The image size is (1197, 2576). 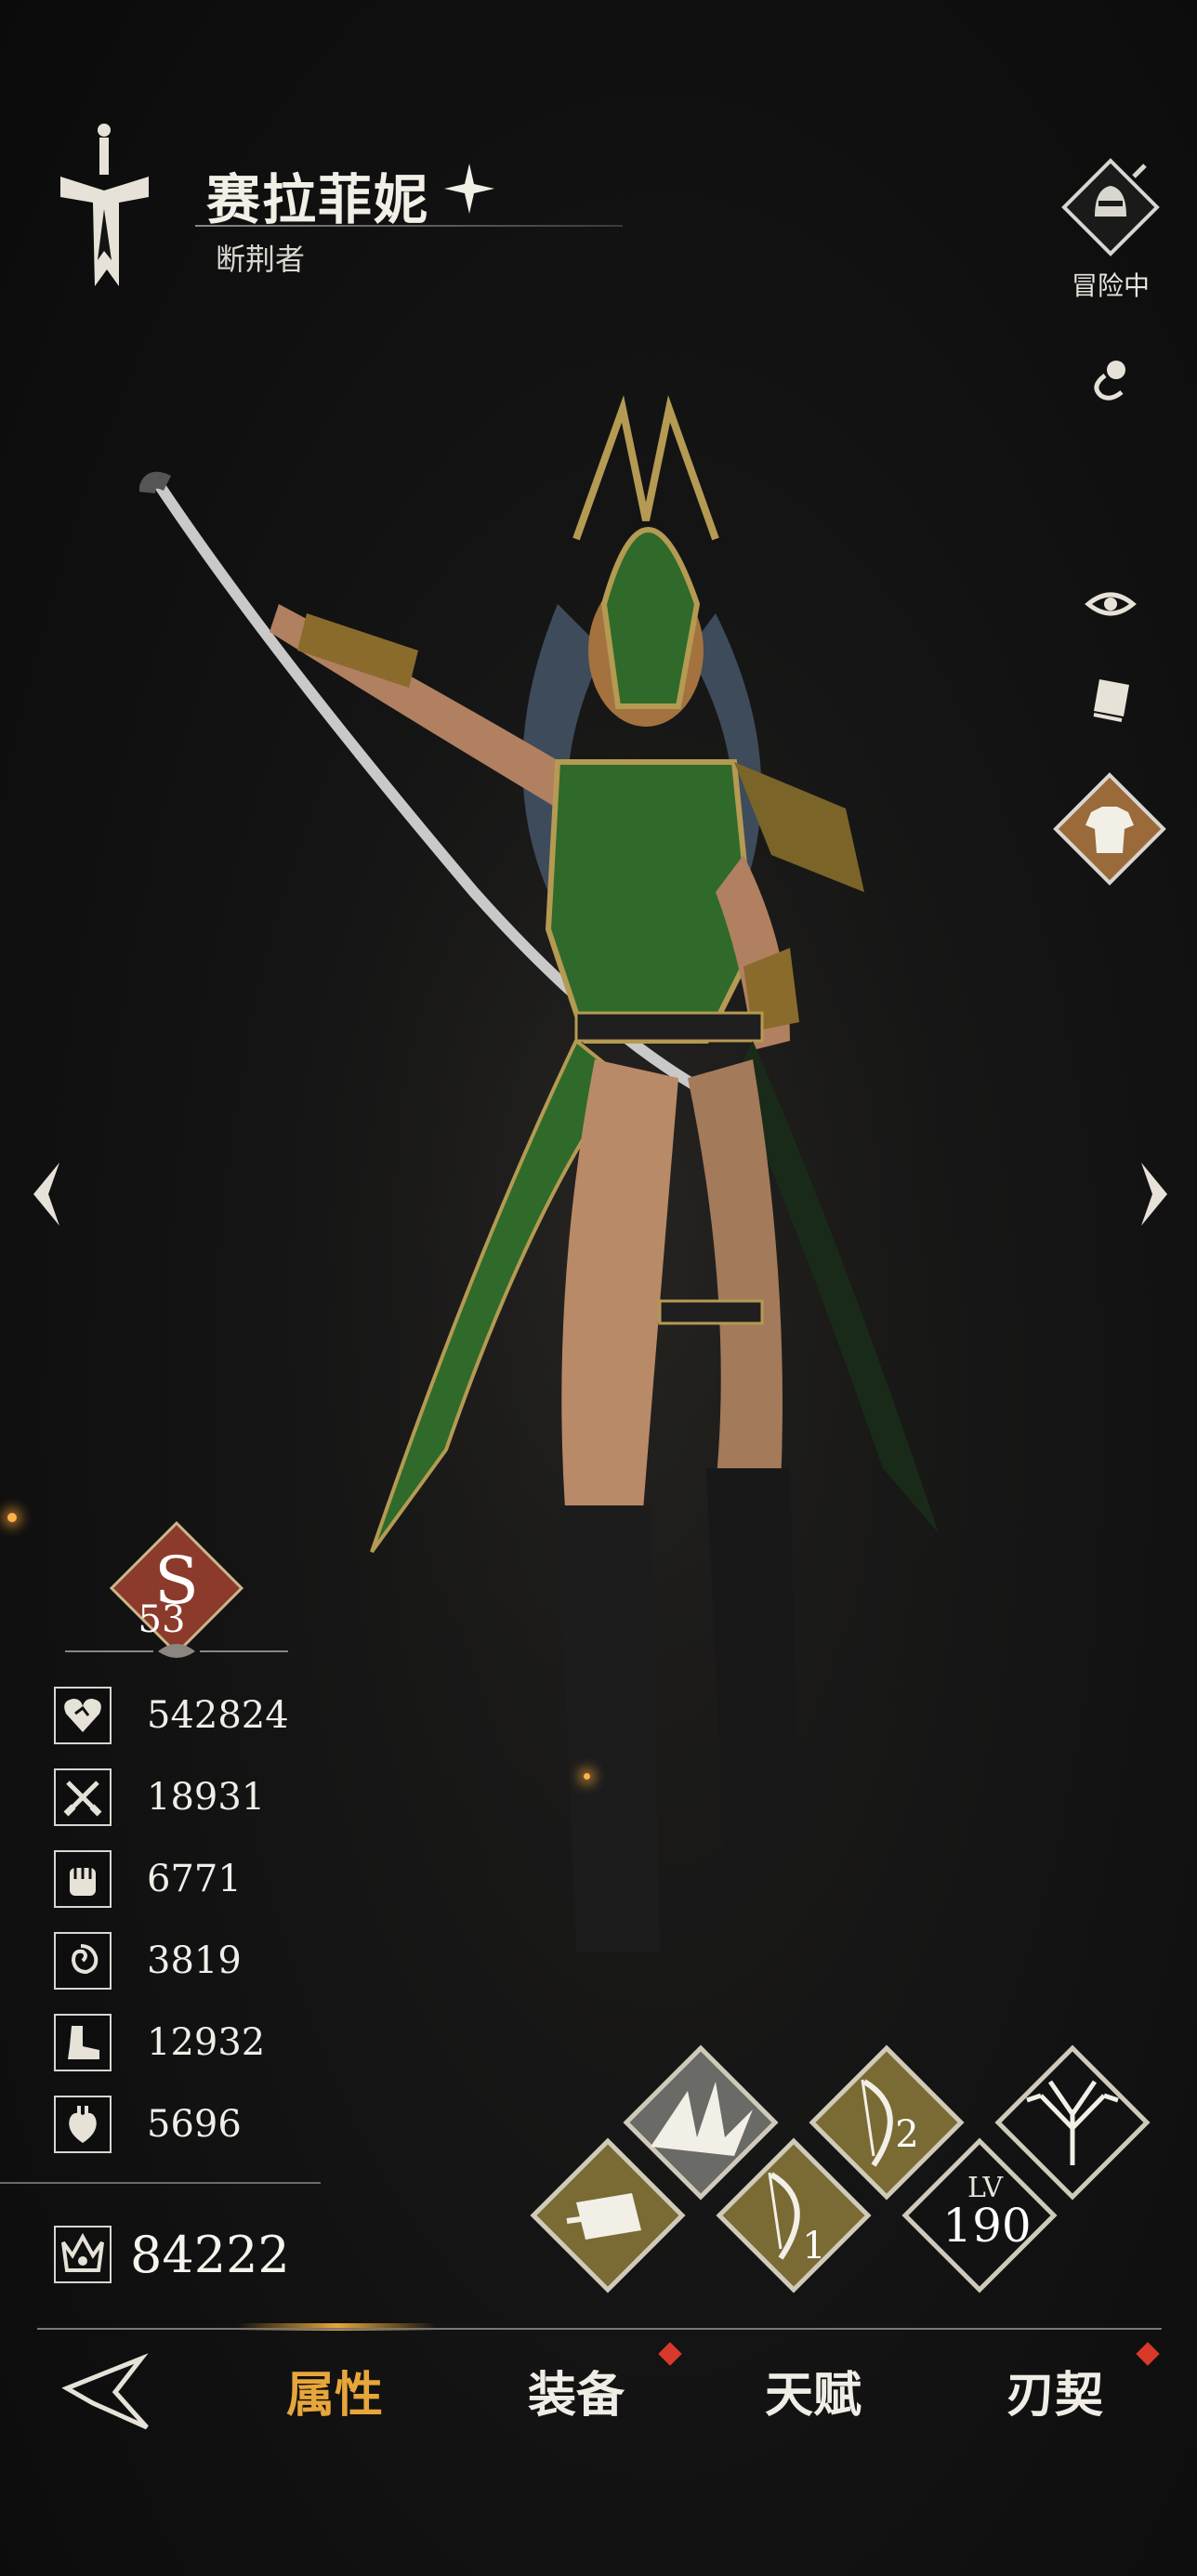 What do you see at coordinates (670, 2354) in the screenshot?
I see `equipment-notification-badge` at bounding box center [670, 2354].